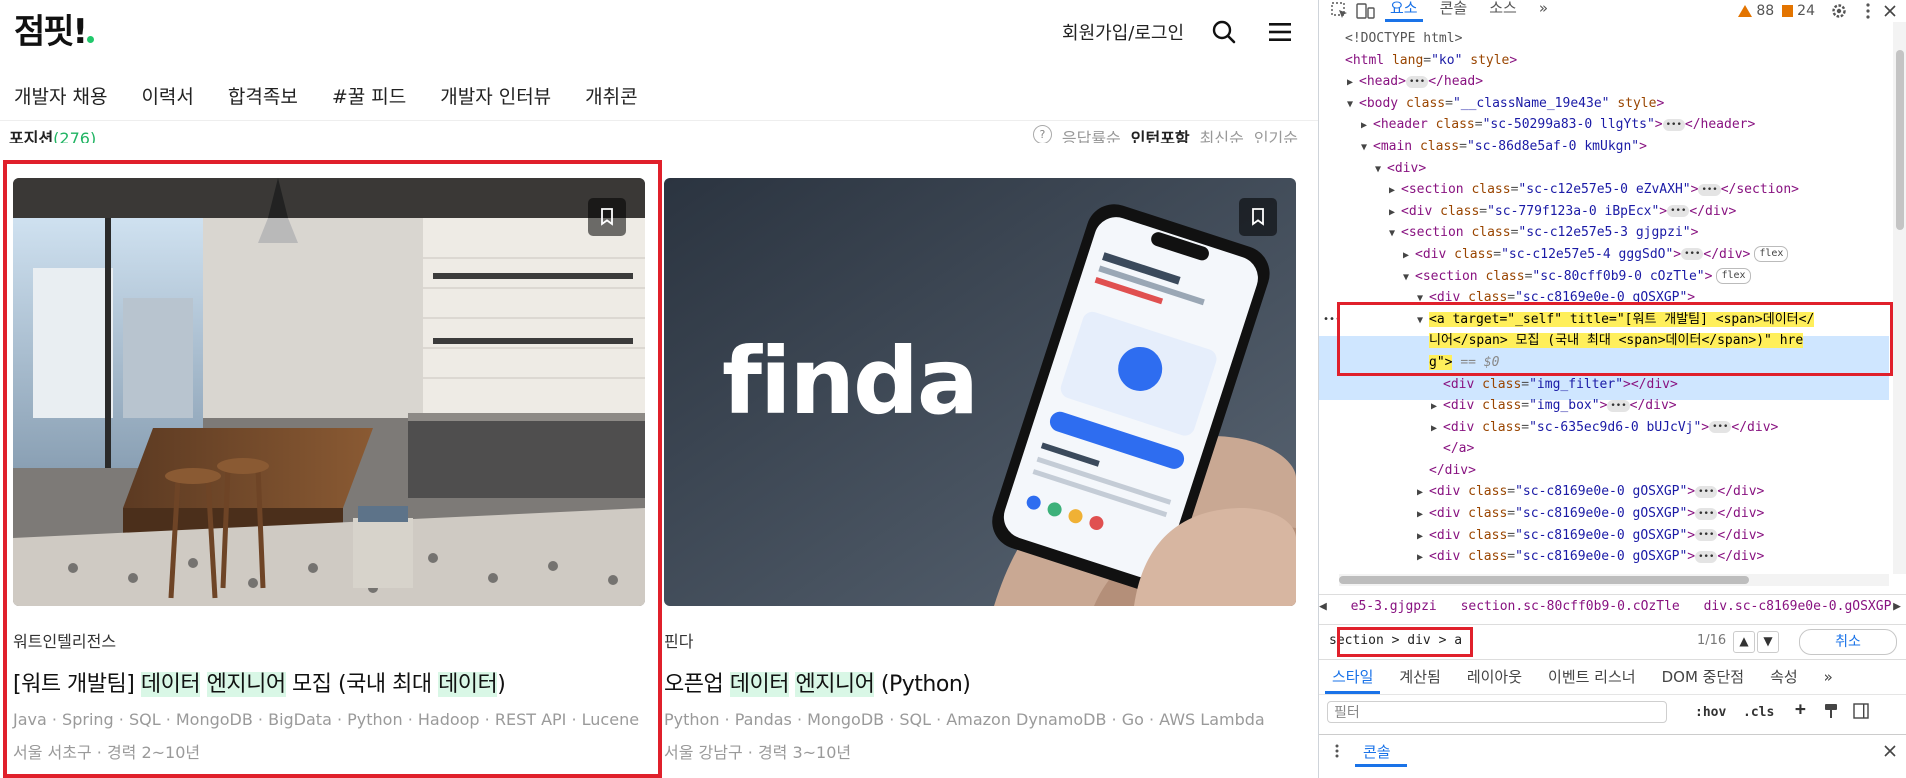  I want to click on paint-brush-icon, so click(1831, 711).